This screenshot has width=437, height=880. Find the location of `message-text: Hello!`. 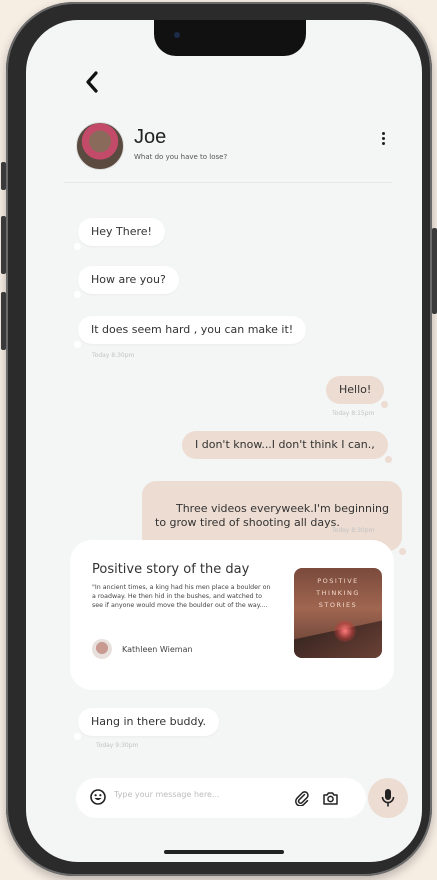

message-text: Hello! is located at coordinates (355, 389).